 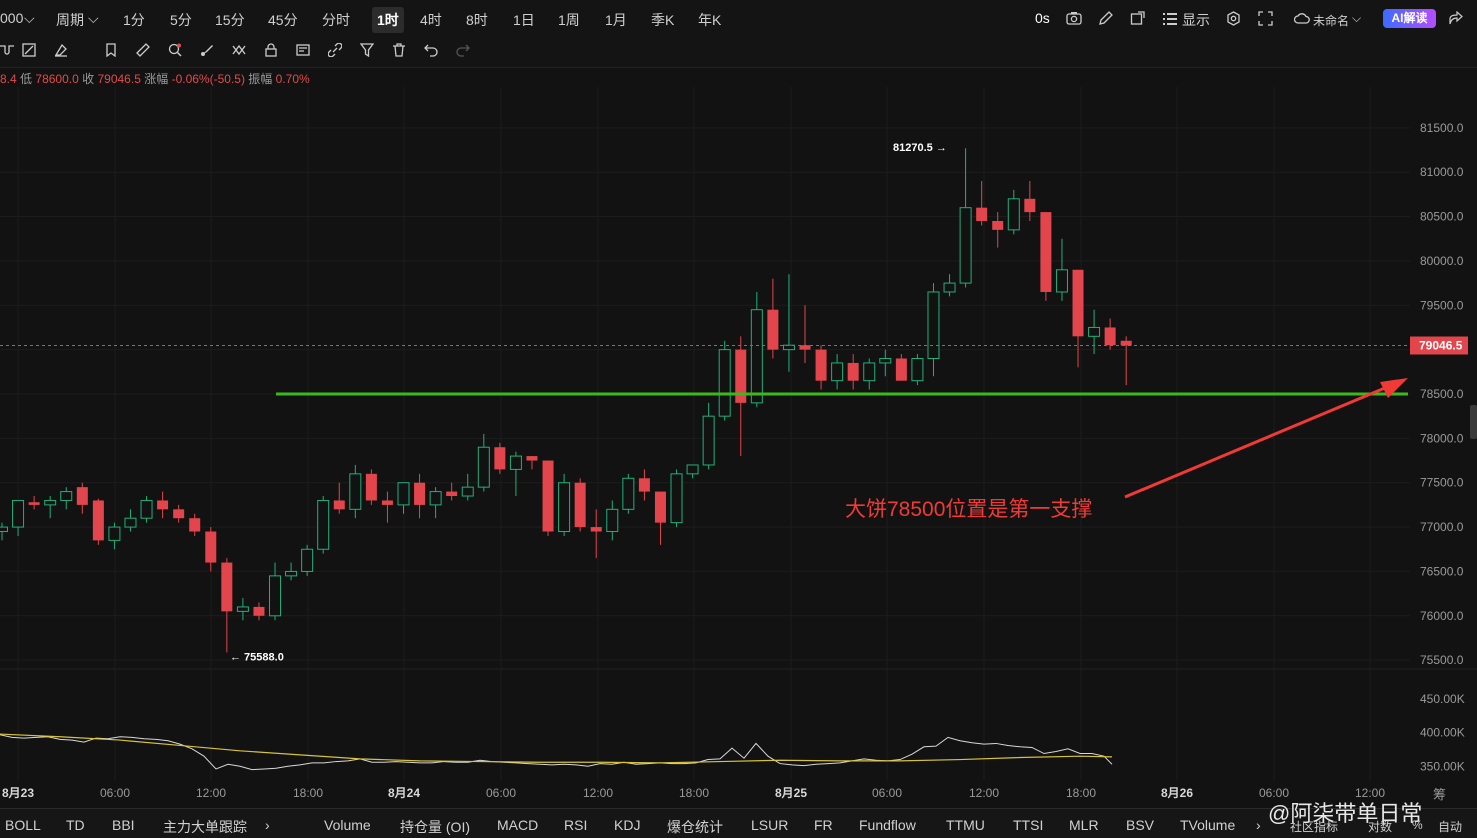 I want to click on sub-indicator-tab: TVolume, so click(x=1207, y=825).